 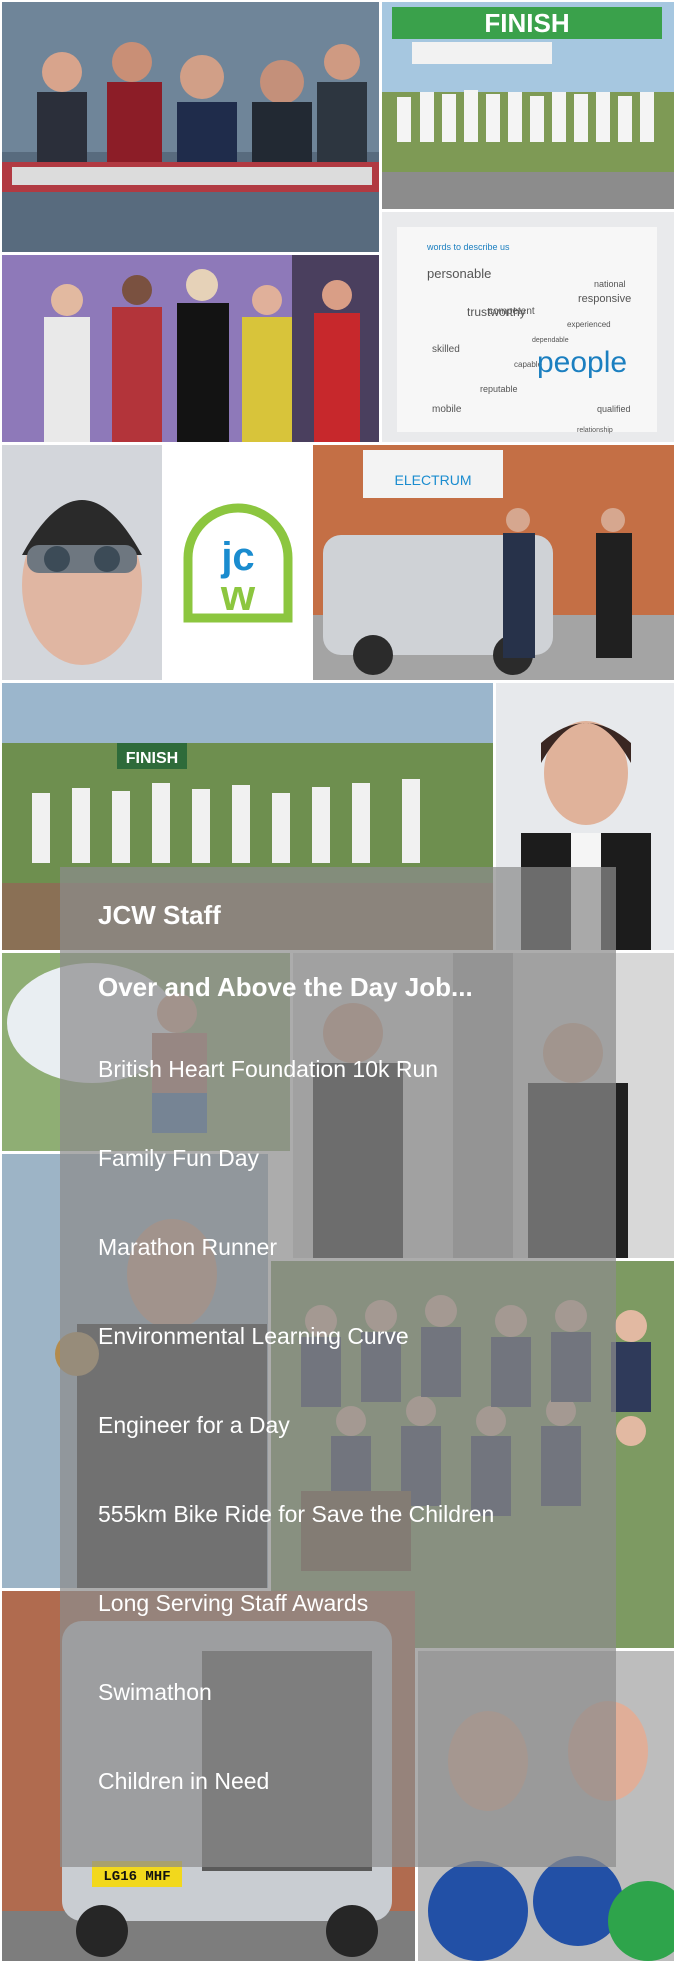 I want to click on word-relationship: relationship, so click(x=595, y=430).